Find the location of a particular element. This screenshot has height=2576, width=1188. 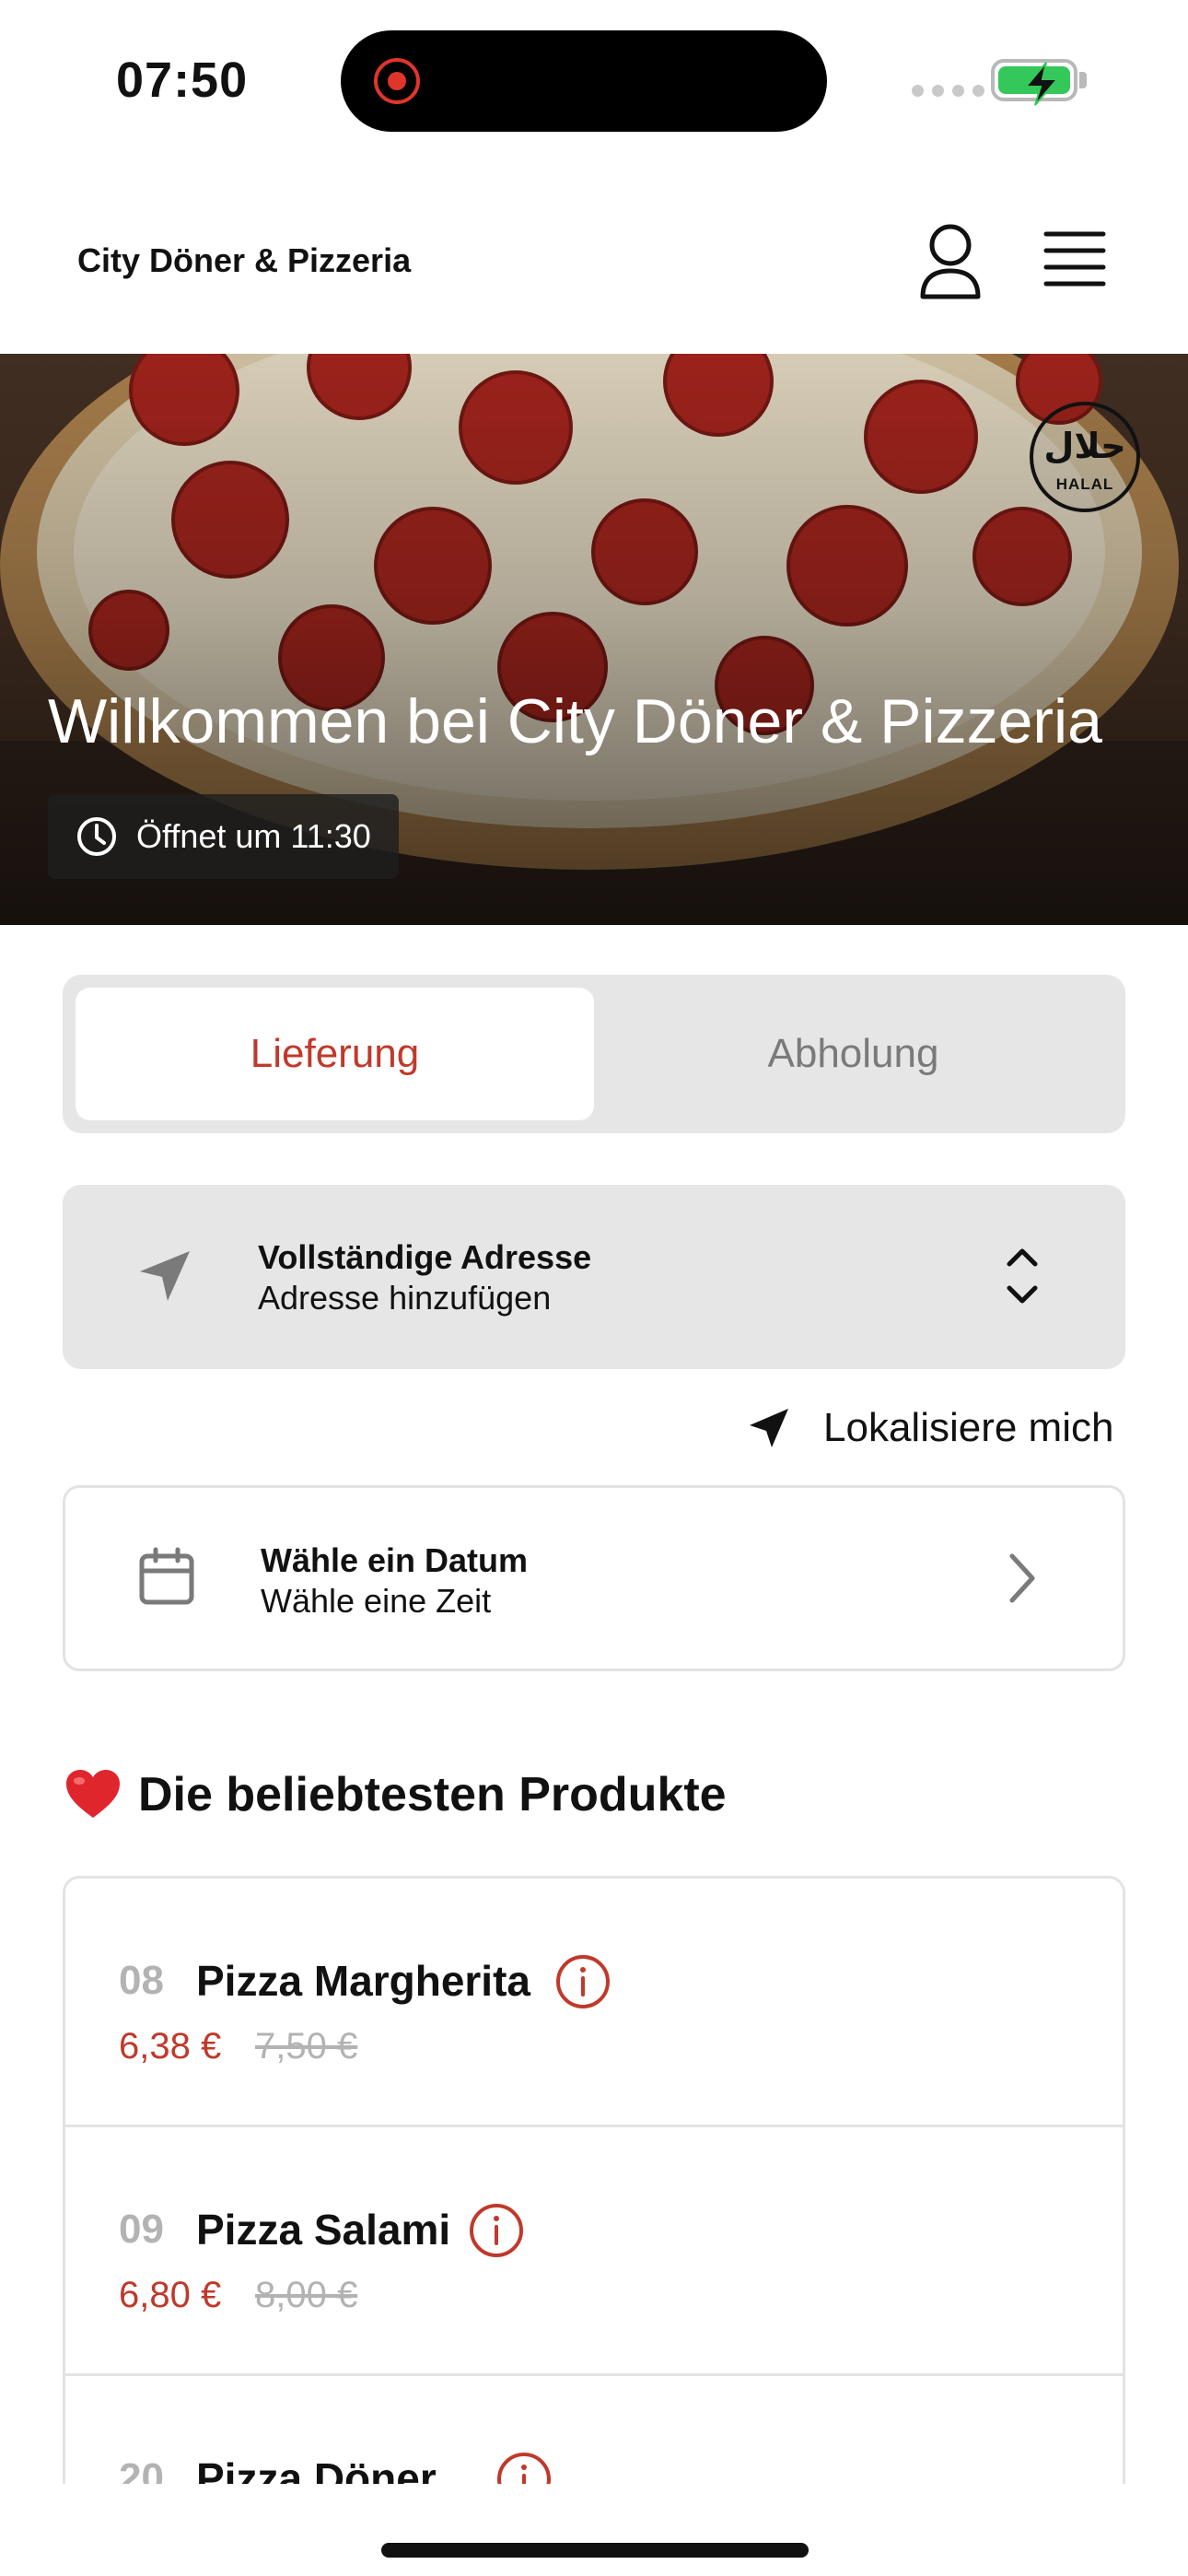

product-name: Pizza Döner is located at coordinates (316, 2469).